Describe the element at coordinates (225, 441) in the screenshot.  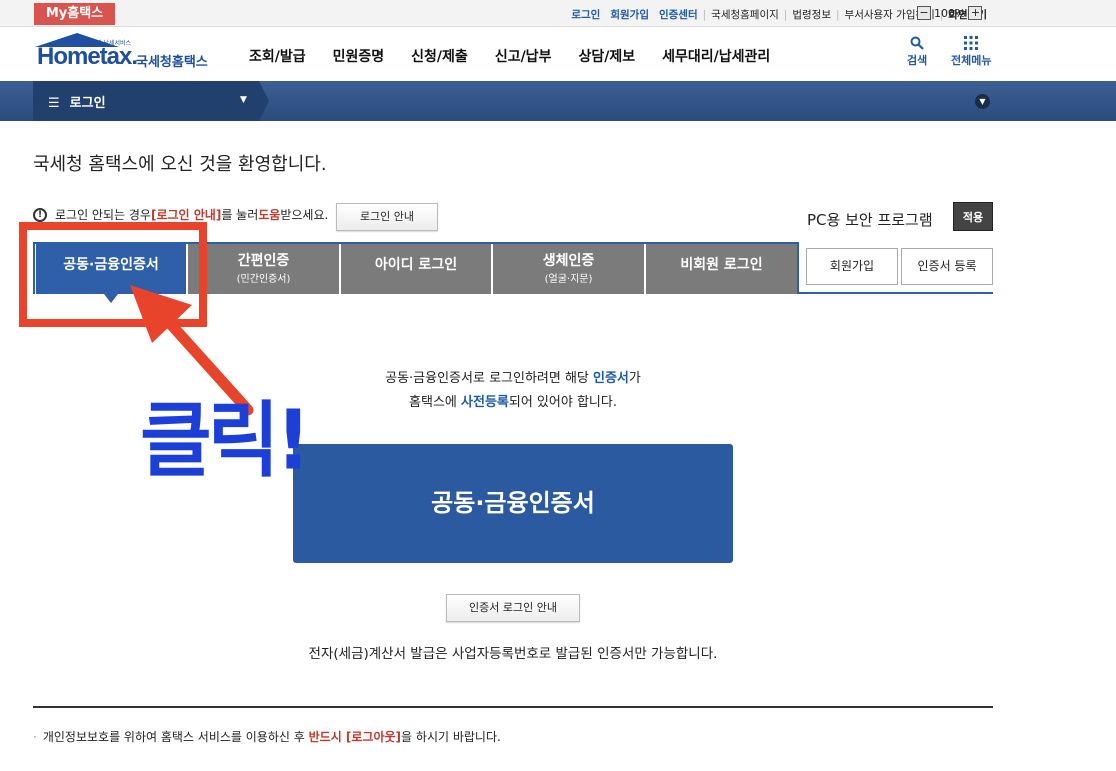
I see `click-annotation-text: 클릭!` at that location.